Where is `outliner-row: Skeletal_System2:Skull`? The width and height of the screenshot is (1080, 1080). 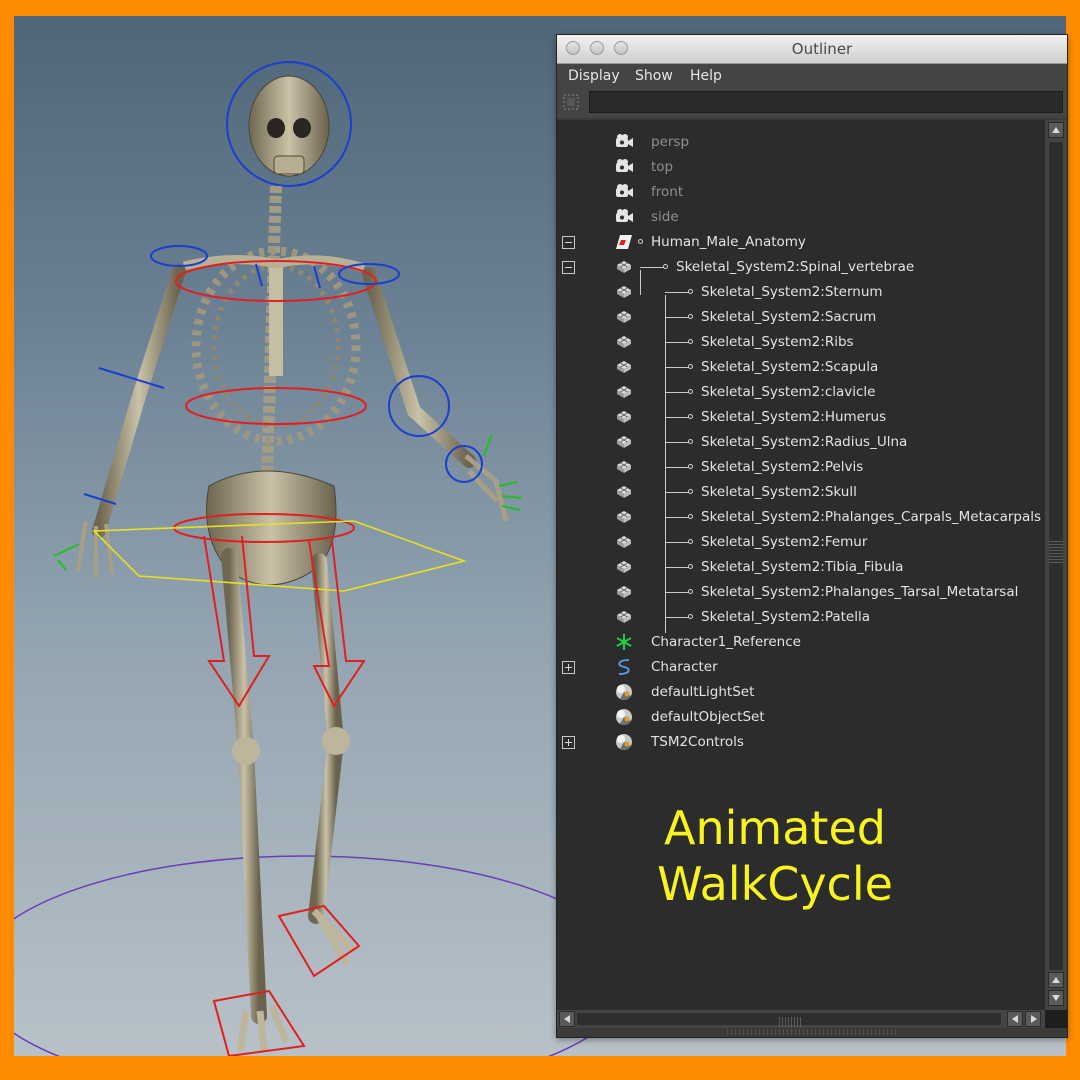
outliner-row: Skeletal_System2:Skull is located at coordinates (801, 492).